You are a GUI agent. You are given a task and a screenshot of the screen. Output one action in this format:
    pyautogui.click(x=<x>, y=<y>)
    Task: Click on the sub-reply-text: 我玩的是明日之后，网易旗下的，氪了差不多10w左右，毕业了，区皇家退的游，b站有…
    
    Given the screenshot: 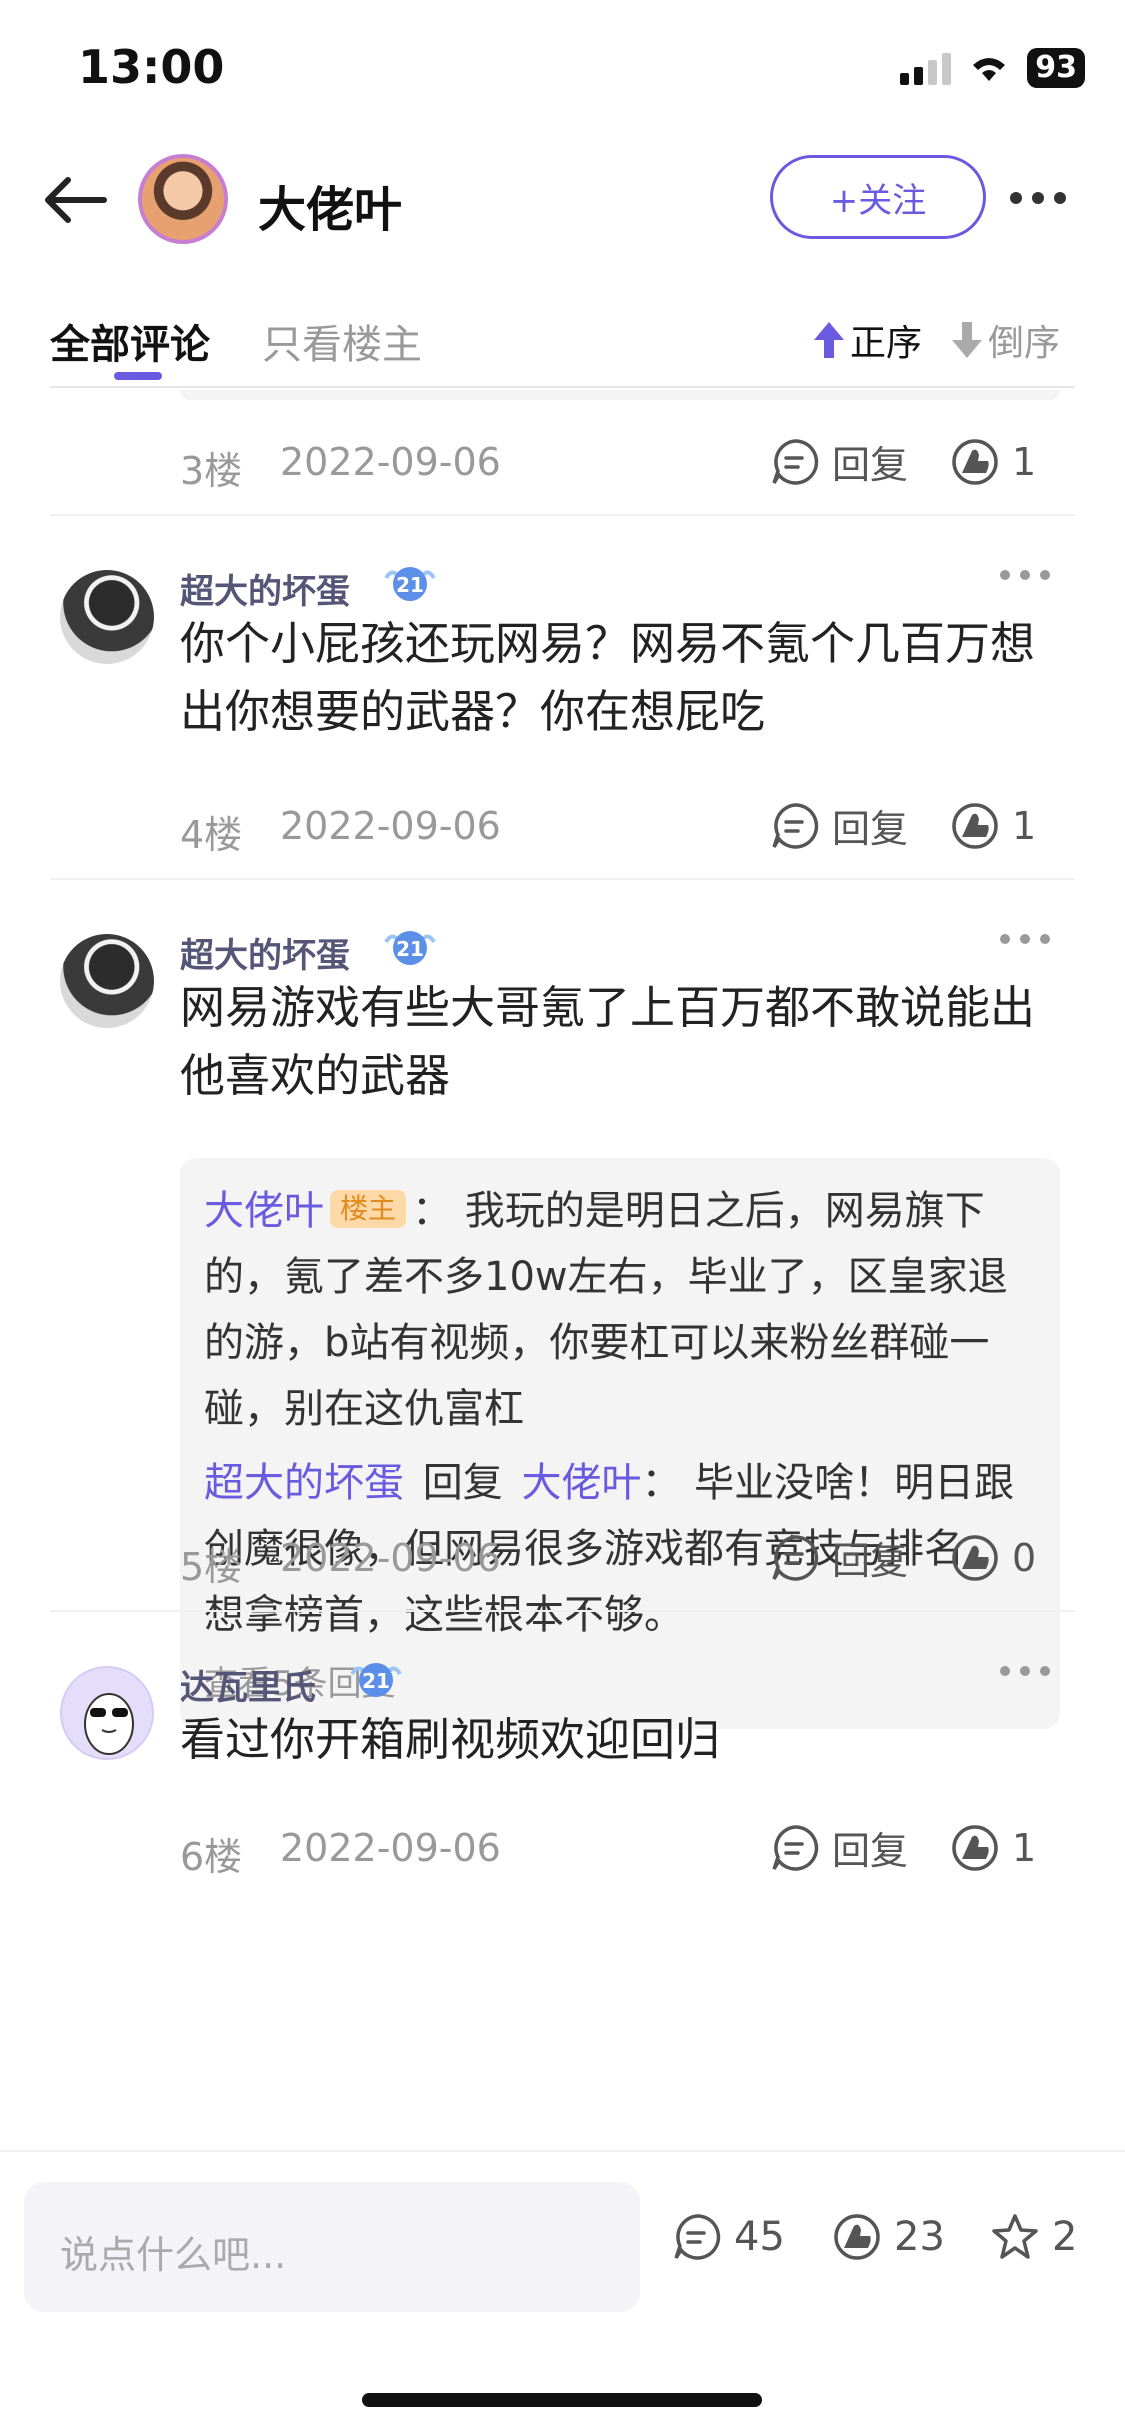 What is the action you would take?
    pyautogui.click(x=606, y=1310)
    